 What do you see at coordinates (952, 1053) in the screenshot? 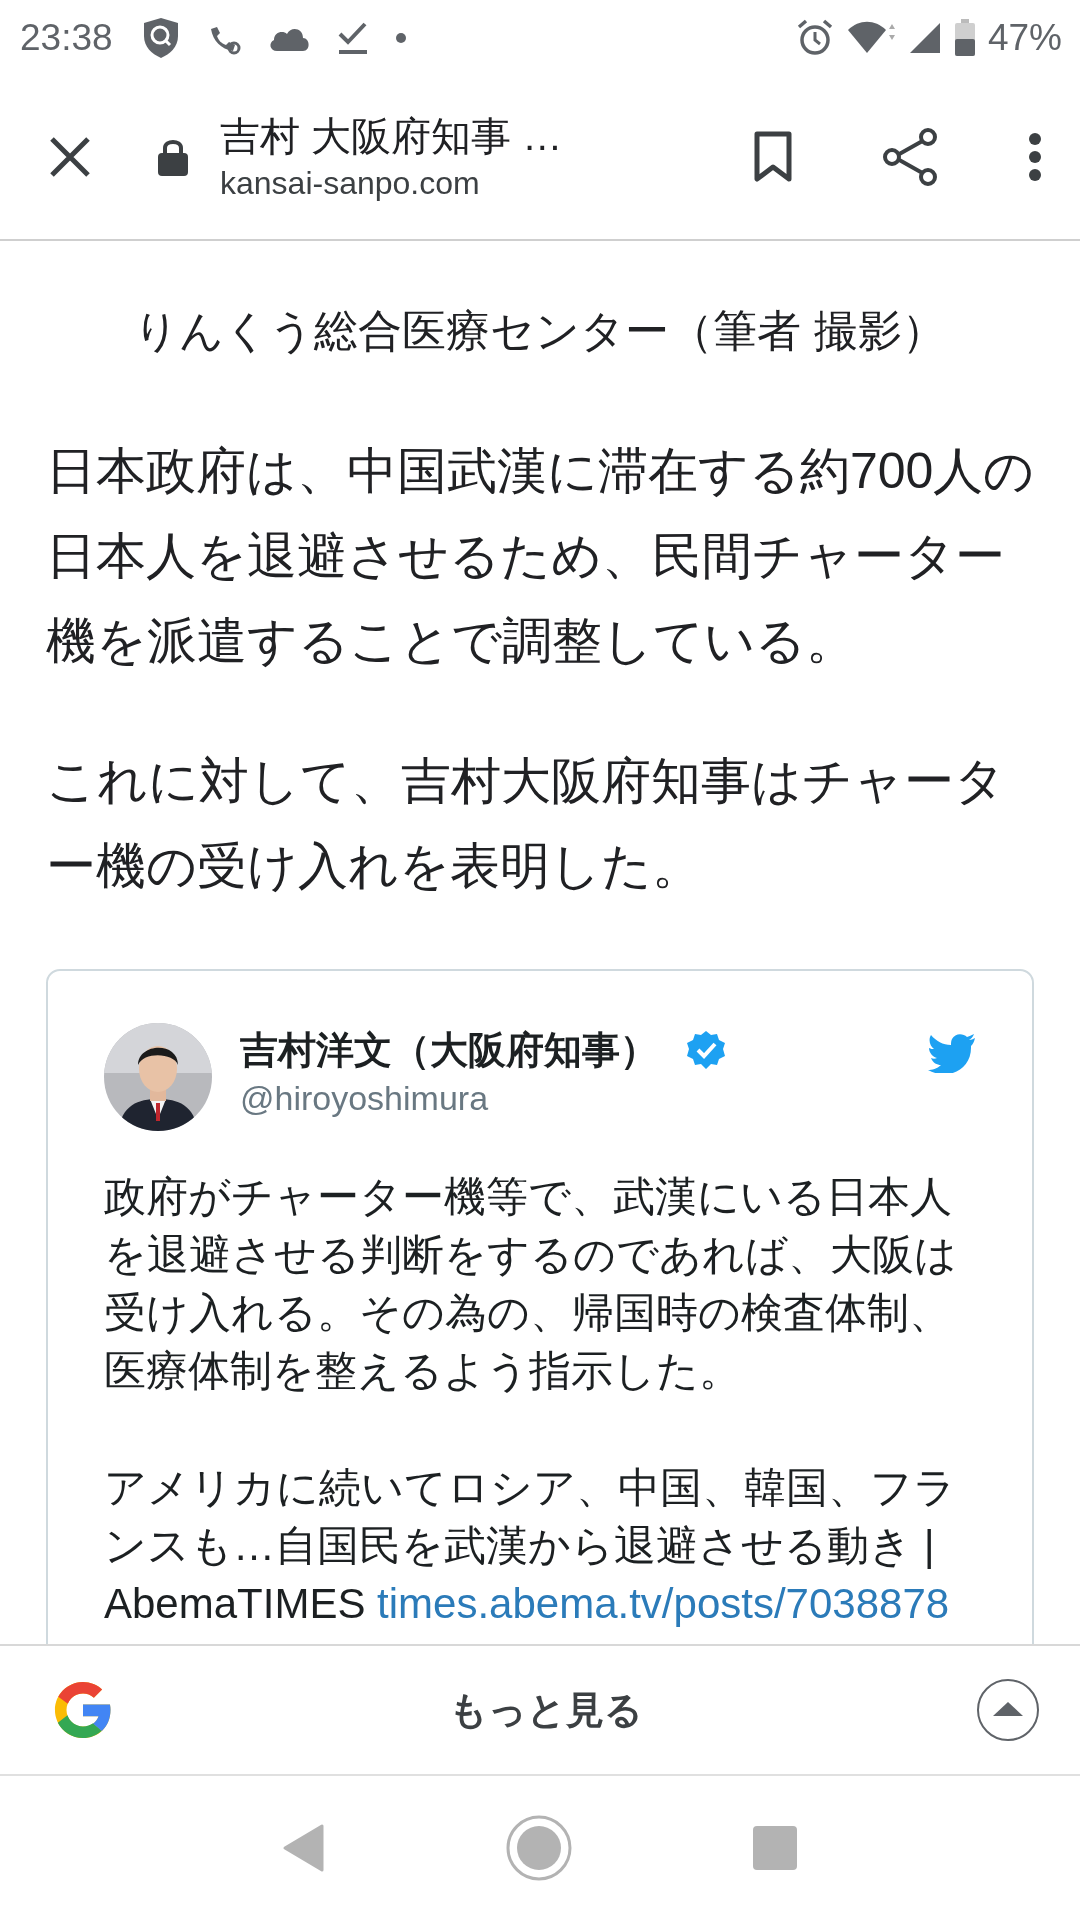
I see `bird-icon` at bounding box center [952, 1053].